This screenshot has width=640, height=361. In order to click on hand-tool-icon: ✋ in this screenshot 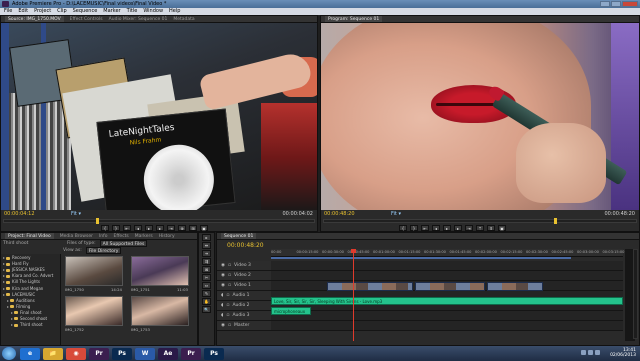, I will do `click(206, 301)`.